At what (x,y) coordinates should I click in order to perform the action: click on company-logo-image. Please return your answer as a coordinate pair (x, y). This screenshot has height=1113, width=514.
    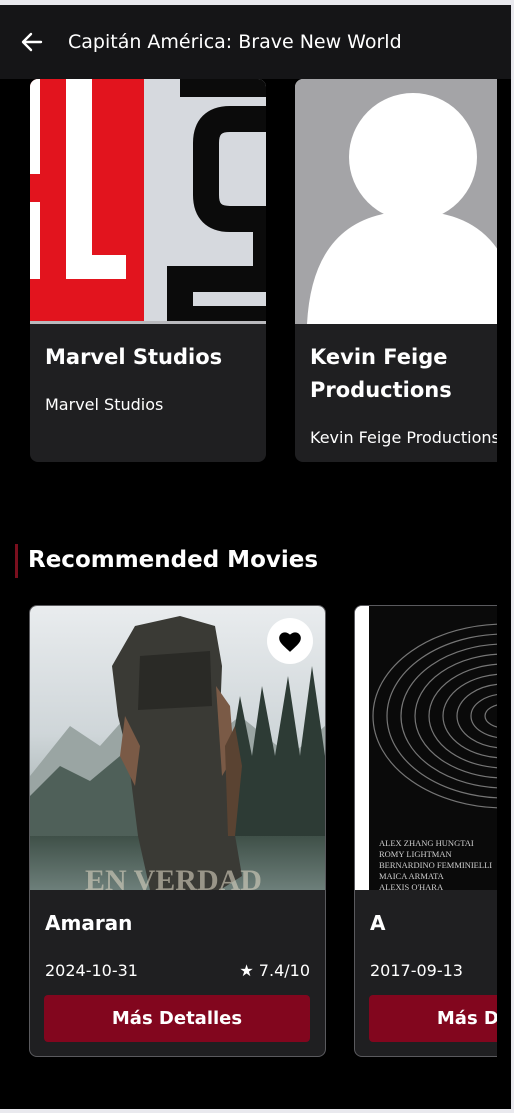
    Looking at the image, I should click on (148, 201).